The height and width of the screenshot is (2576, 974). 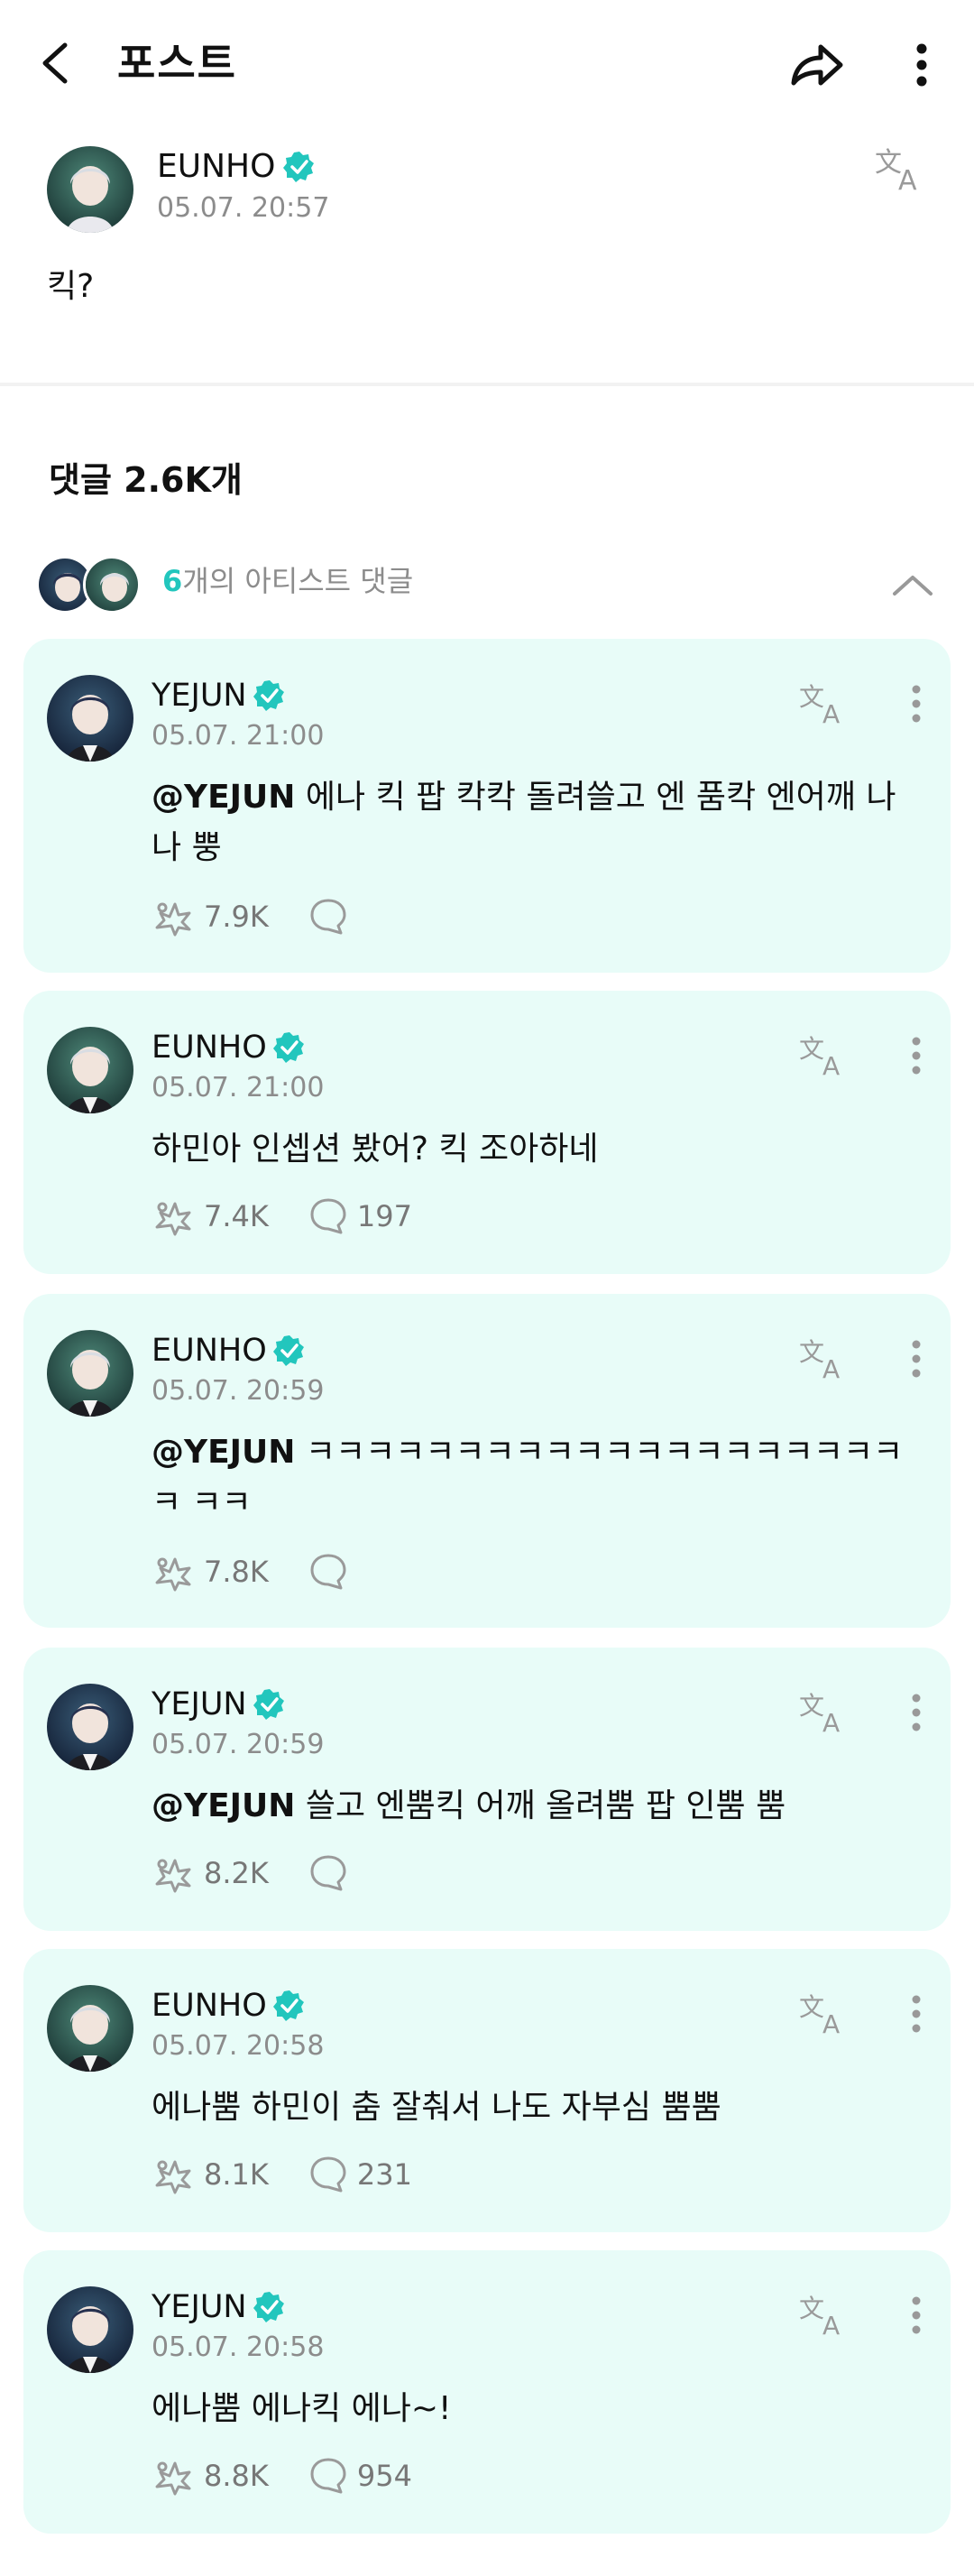 I want to click on like-count: 8.1K, so click(x=237, y=2174).